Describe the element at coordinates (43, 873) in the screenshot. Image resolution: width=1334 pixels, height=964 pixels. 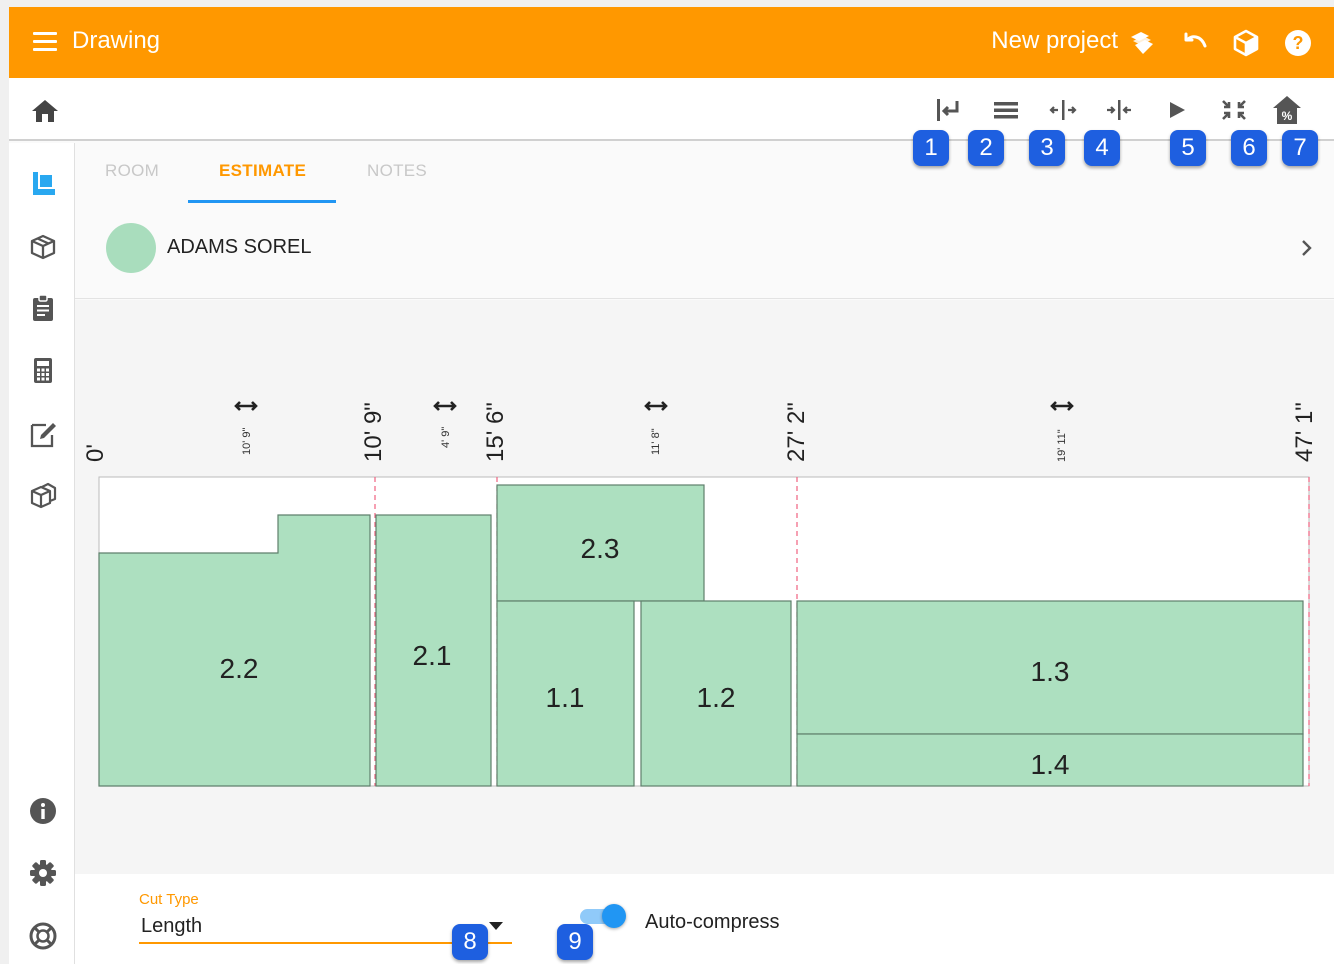
I see `settings-icon` at that location.